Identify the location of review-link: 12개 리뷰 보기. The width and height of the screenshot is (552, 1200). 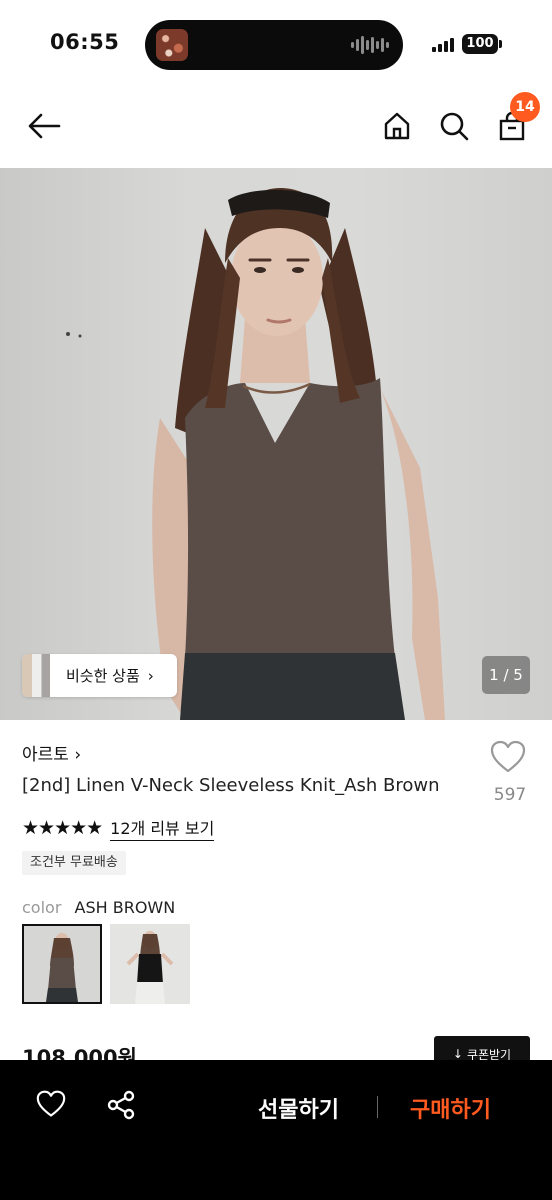
(162, 828).